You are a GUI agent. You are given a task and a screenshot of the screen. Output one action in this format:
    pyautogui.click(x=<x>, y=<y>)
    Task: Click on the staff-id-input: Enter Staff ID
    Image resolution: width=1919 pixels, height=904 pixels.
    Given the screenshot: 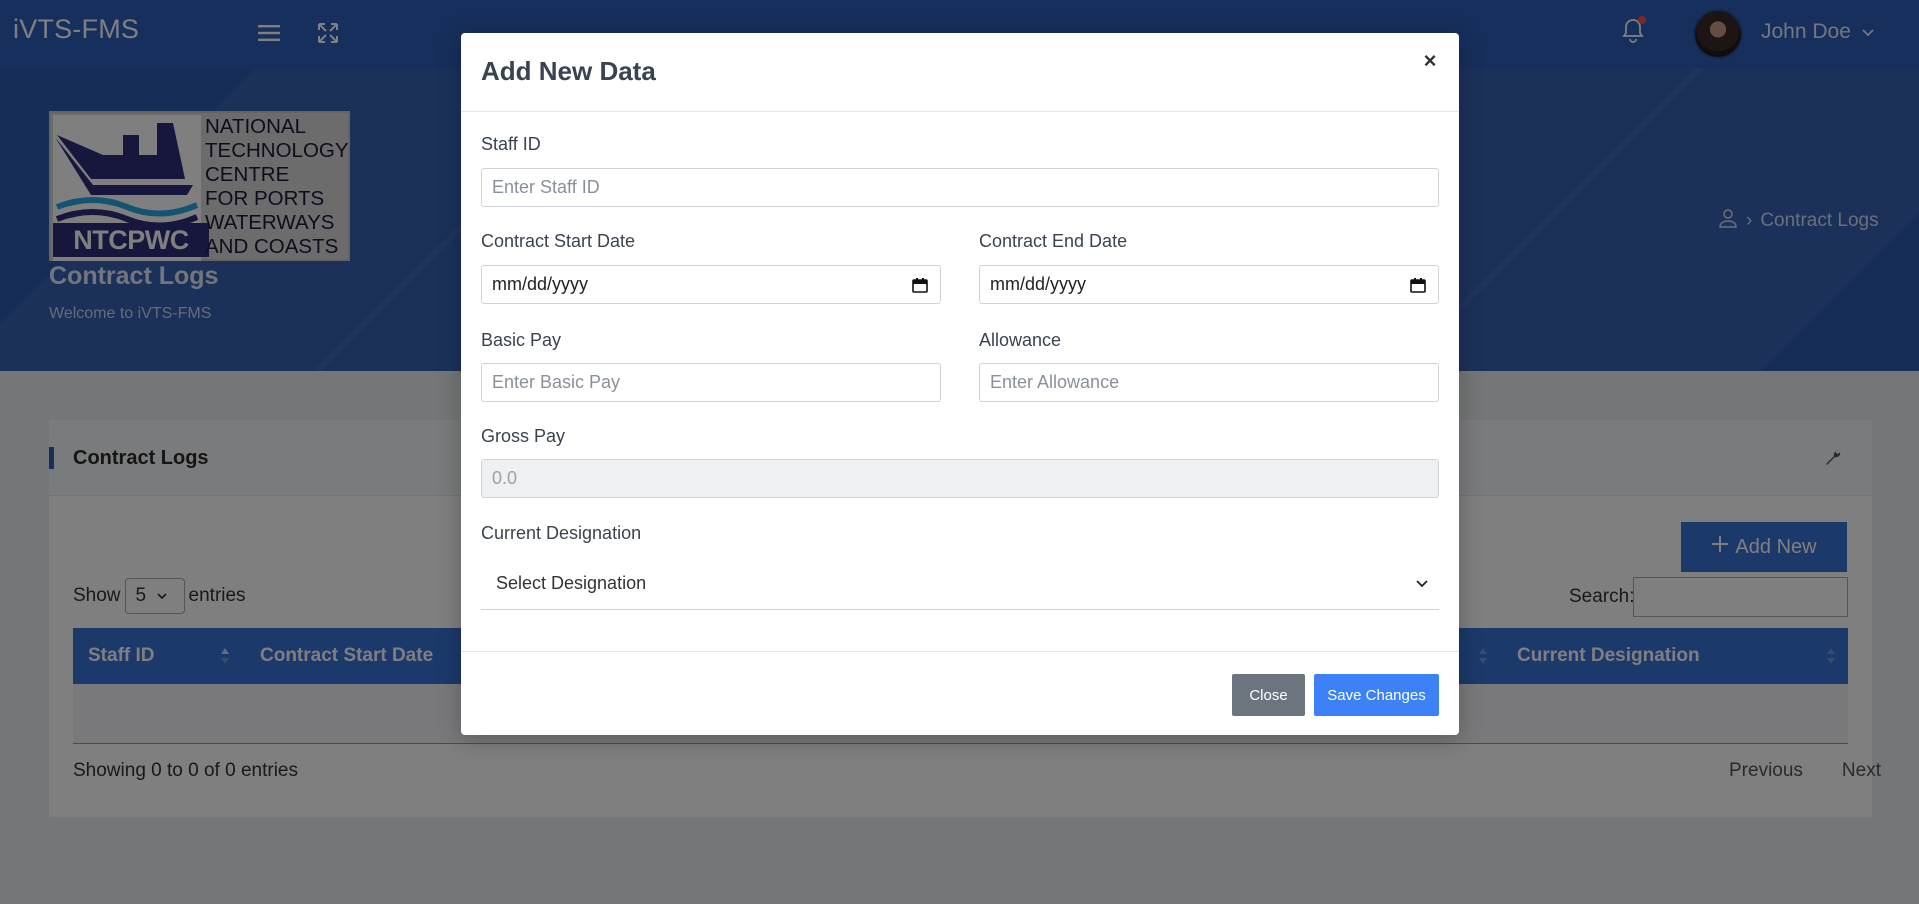 What is the action you would take?
    pyautogui.click(x=960, y=187)
    